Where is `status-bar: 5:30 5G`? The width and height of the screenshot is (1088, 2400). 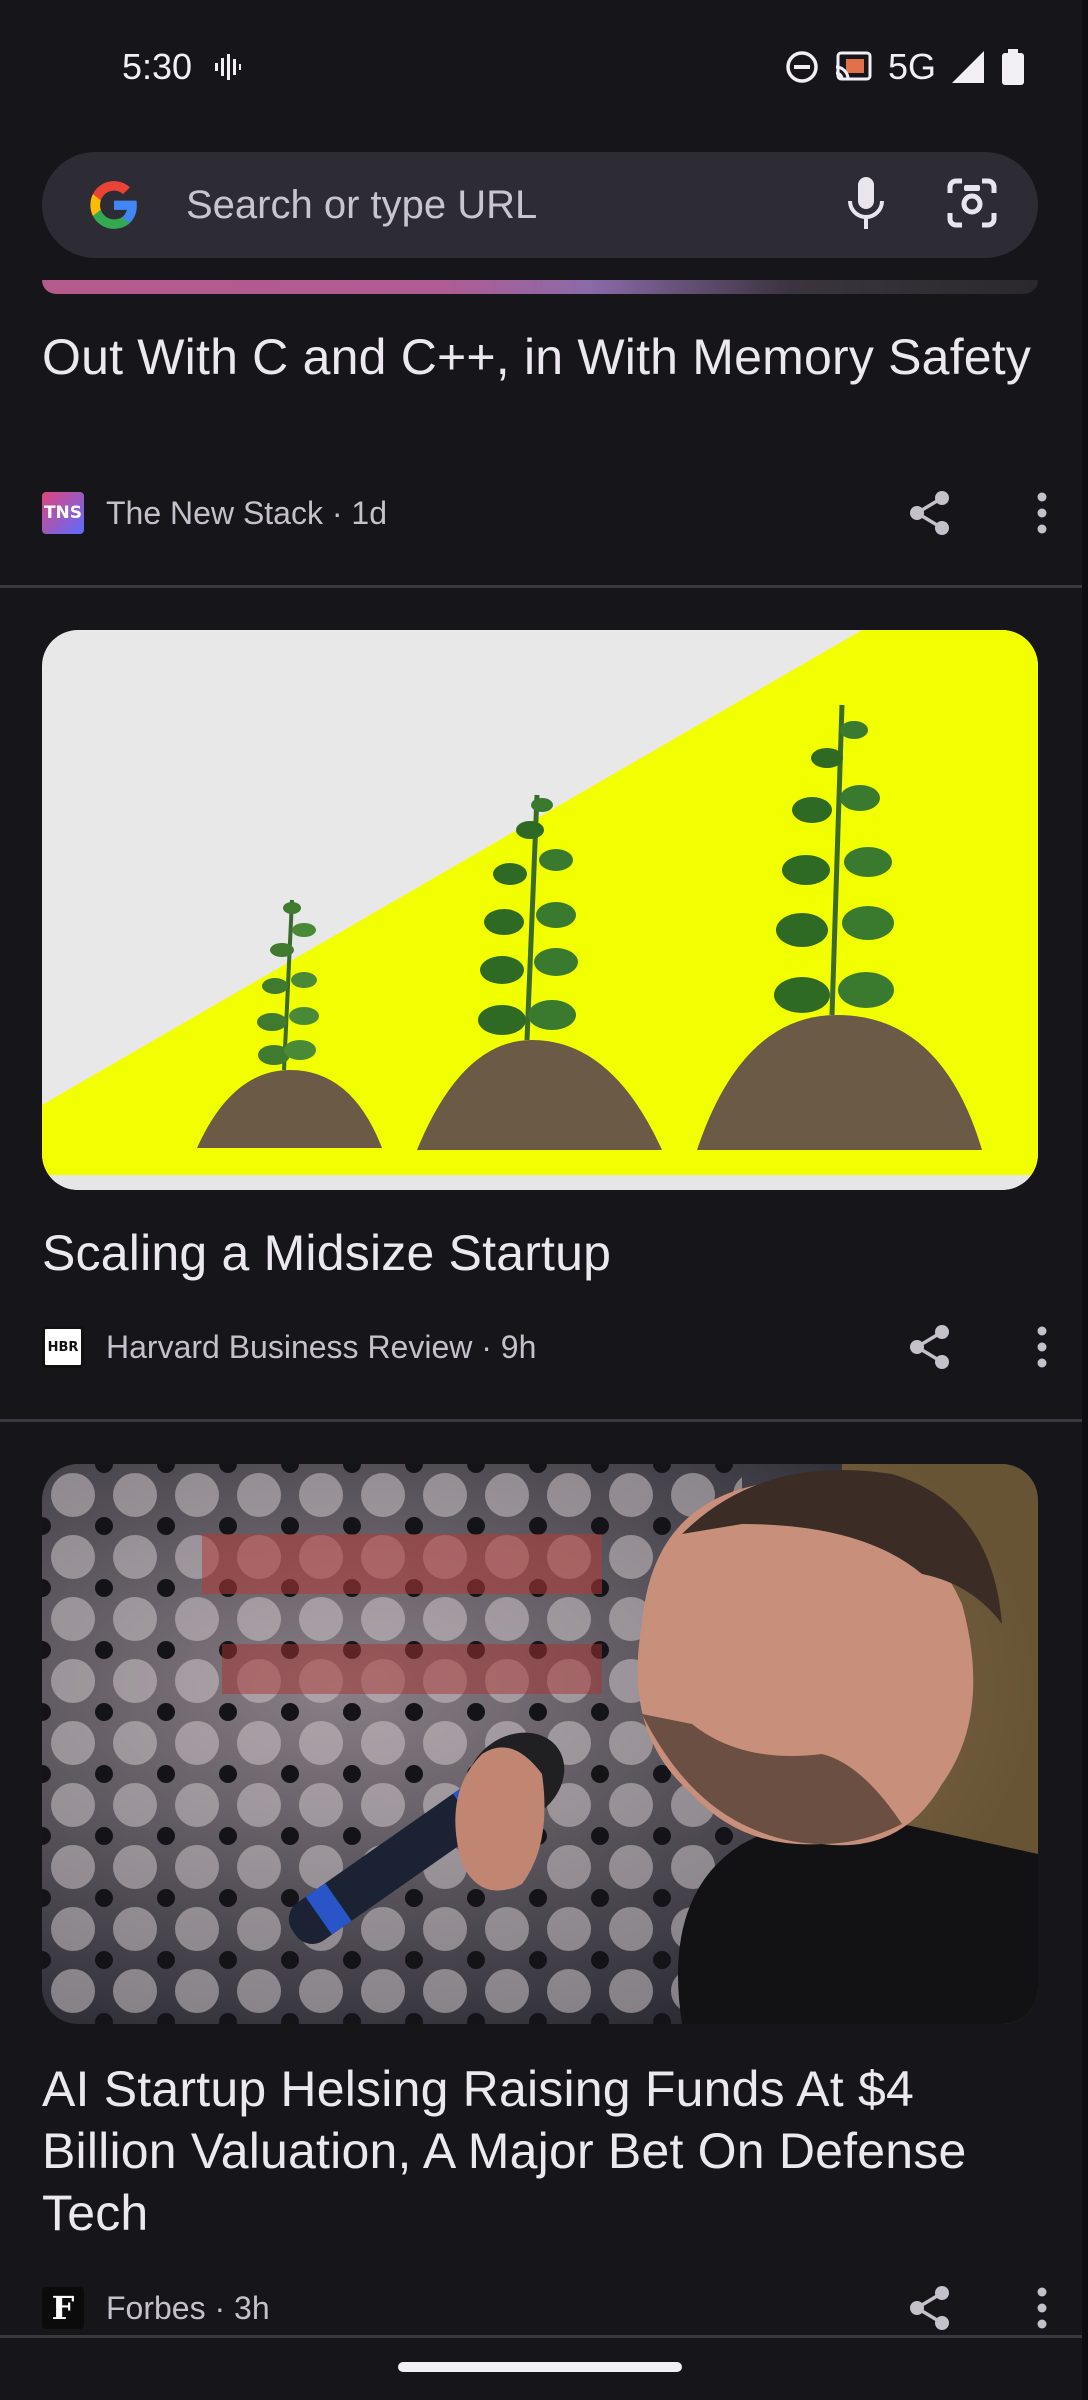
status-bar: 5:30 5G is located at coordinates (544, 67).